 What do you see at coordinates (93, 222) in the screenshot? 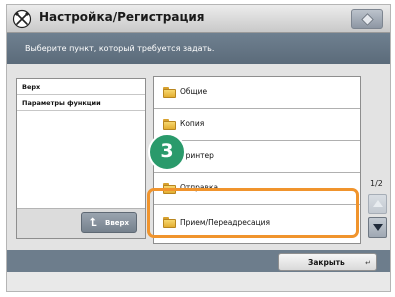
I see `up-arrow-icon: ⮤` at bounding box center [93, 222].